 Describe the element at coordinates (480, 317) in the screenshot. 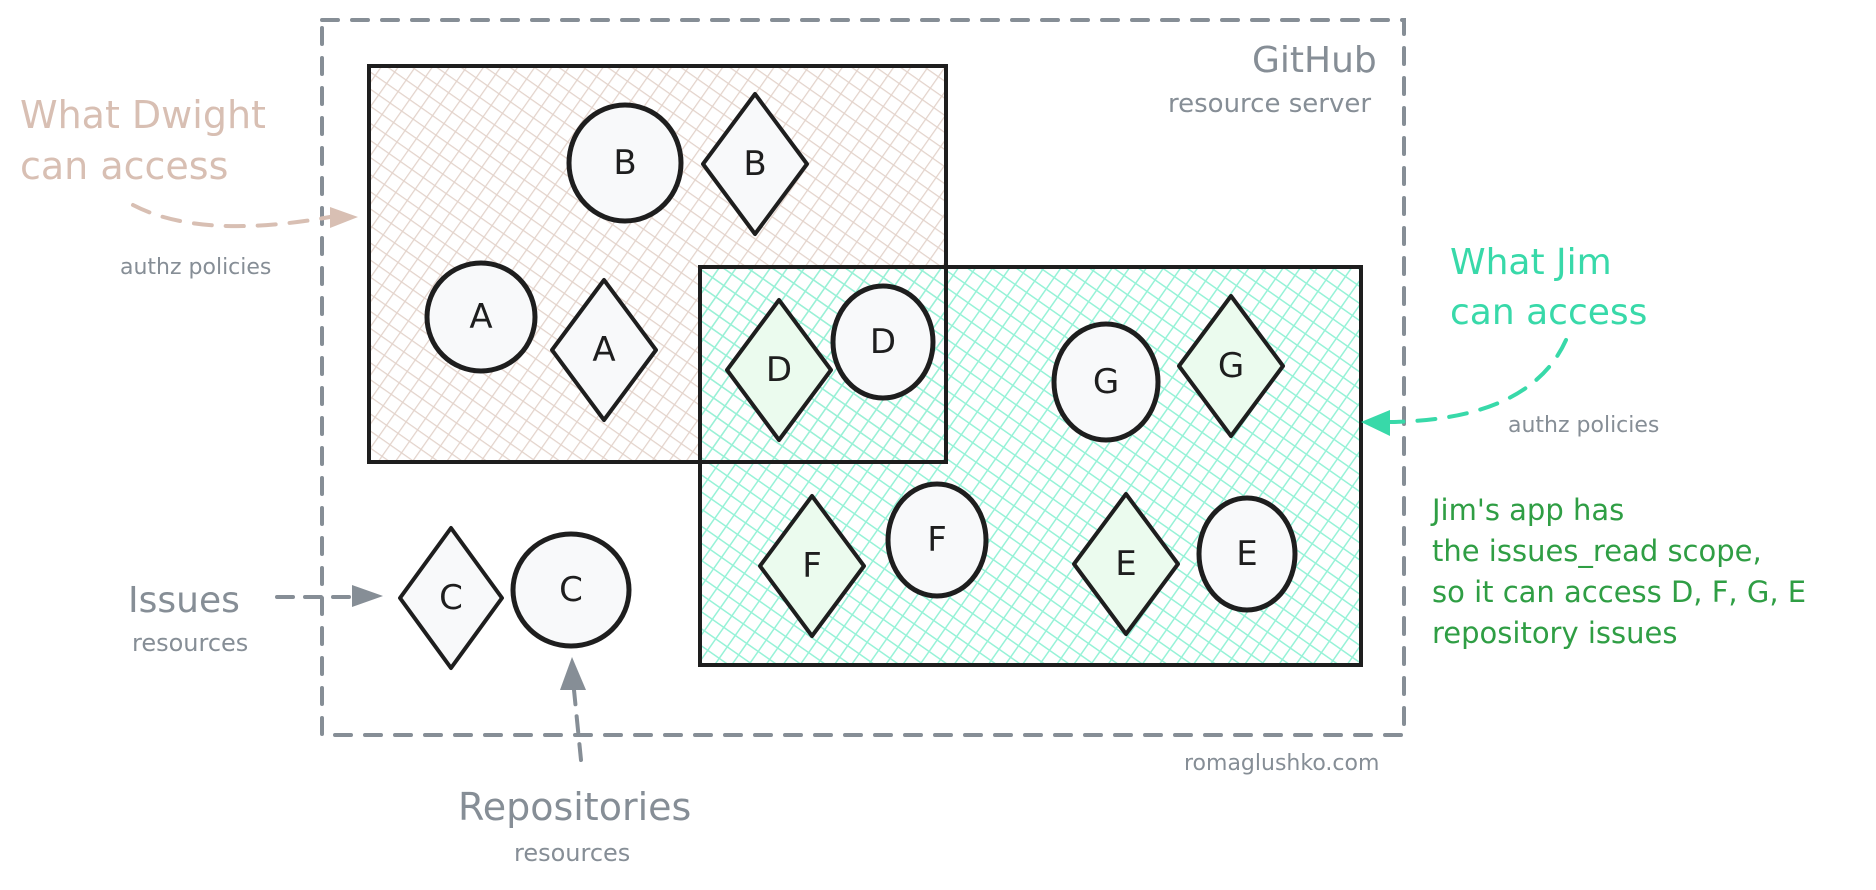

I see `repository-a-label: A` at that location.